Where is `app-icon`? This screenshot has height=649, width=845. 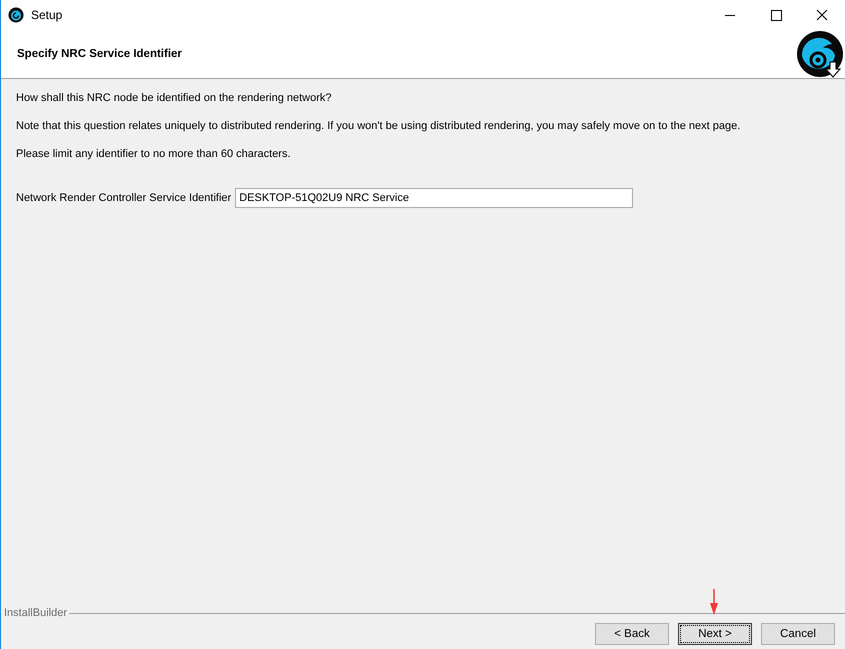
app-icon is located at coordinates (16, 15).